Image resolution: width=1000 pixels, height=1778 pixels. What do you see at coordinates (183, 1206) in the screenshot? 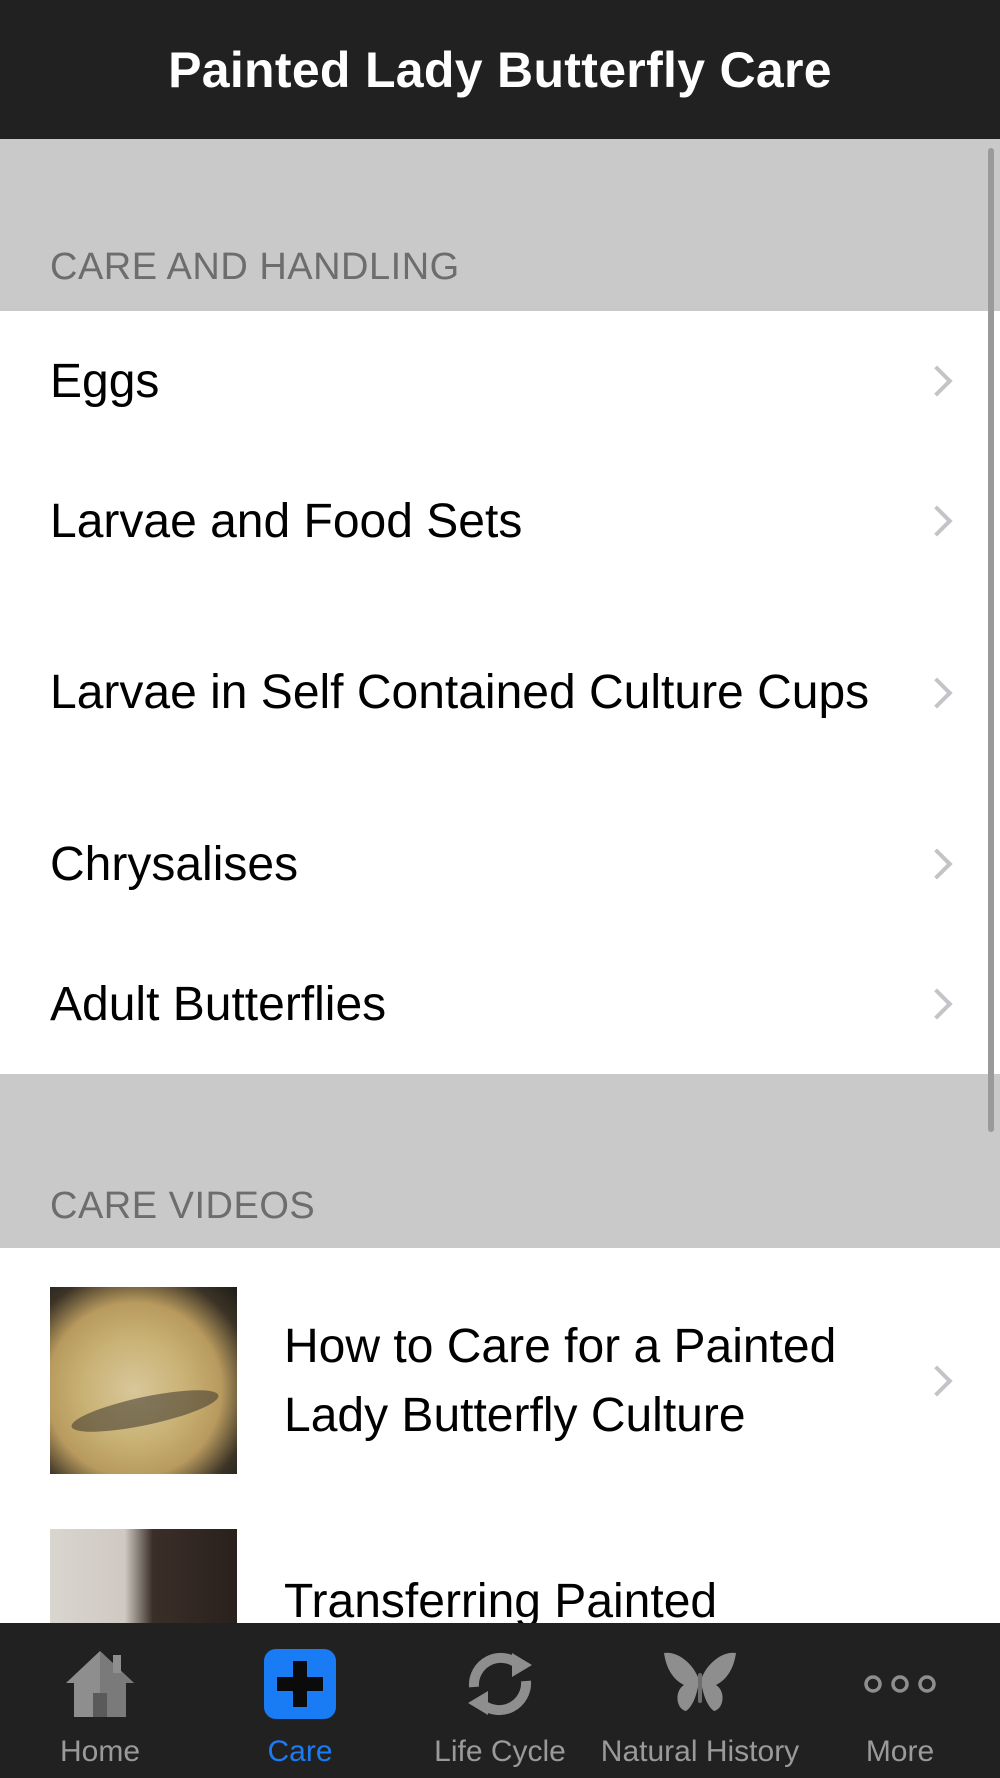
I see `section-title: CARE VIDEOS` at bounding box center [183, 1206].